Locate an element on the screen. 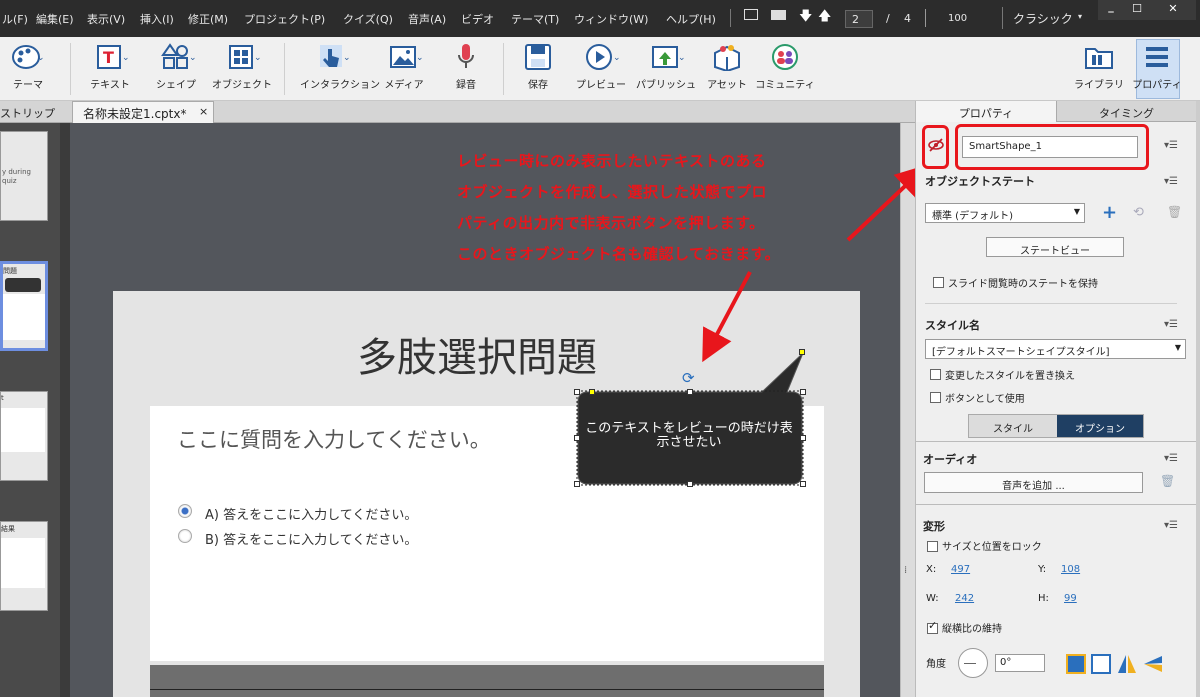 The image size is (1200, 697). menu-audio: 音声(A) is located at coordinates (427, 19).